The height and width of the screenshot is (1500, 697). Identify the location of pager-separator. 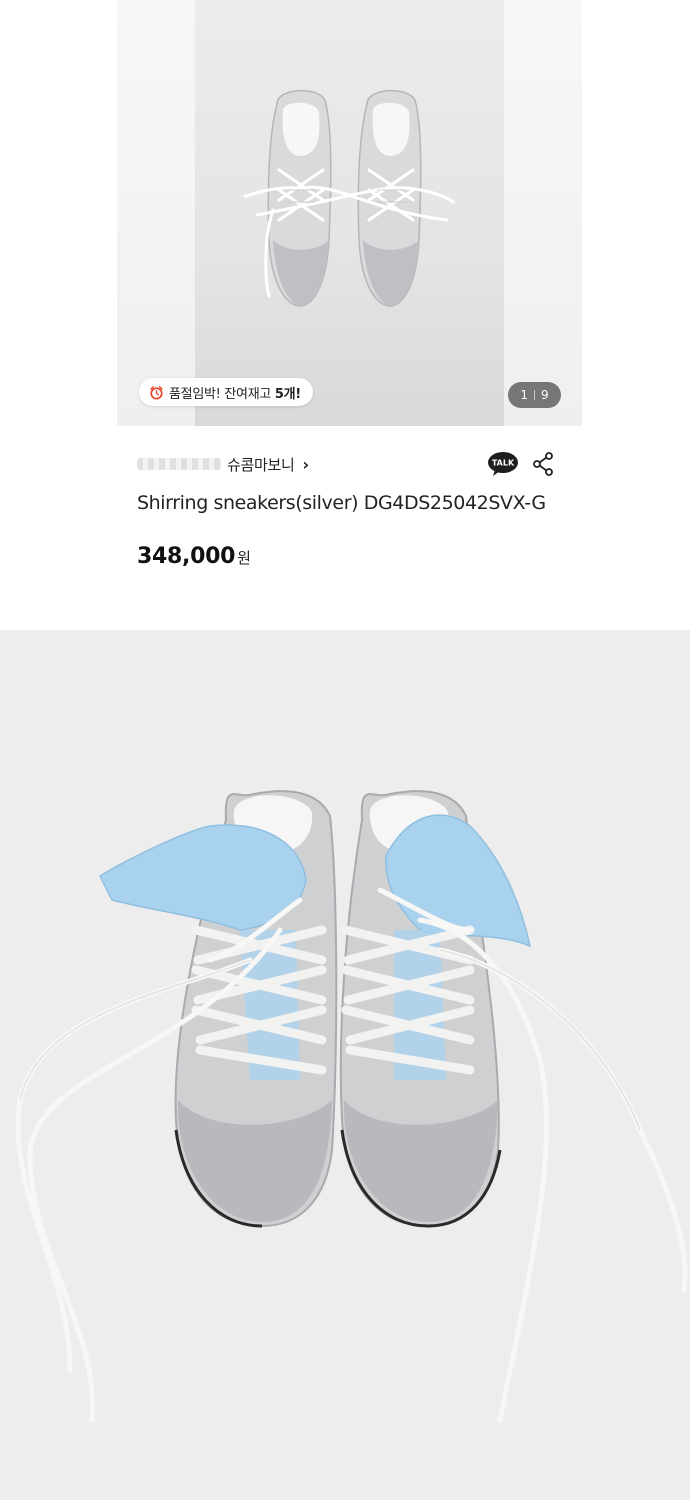
(534, 395).